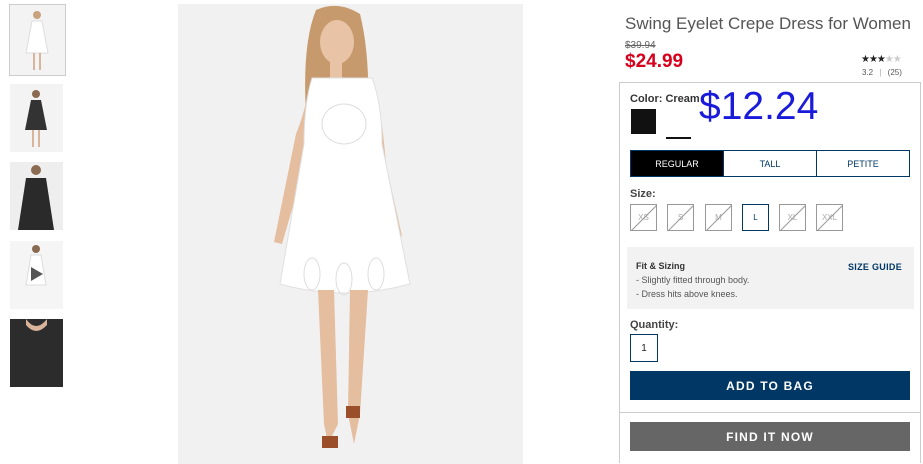 This screenshot has height=464, width=923. I want to click on add-to-bag-button: ADD TO BAG, so click(770, 385).